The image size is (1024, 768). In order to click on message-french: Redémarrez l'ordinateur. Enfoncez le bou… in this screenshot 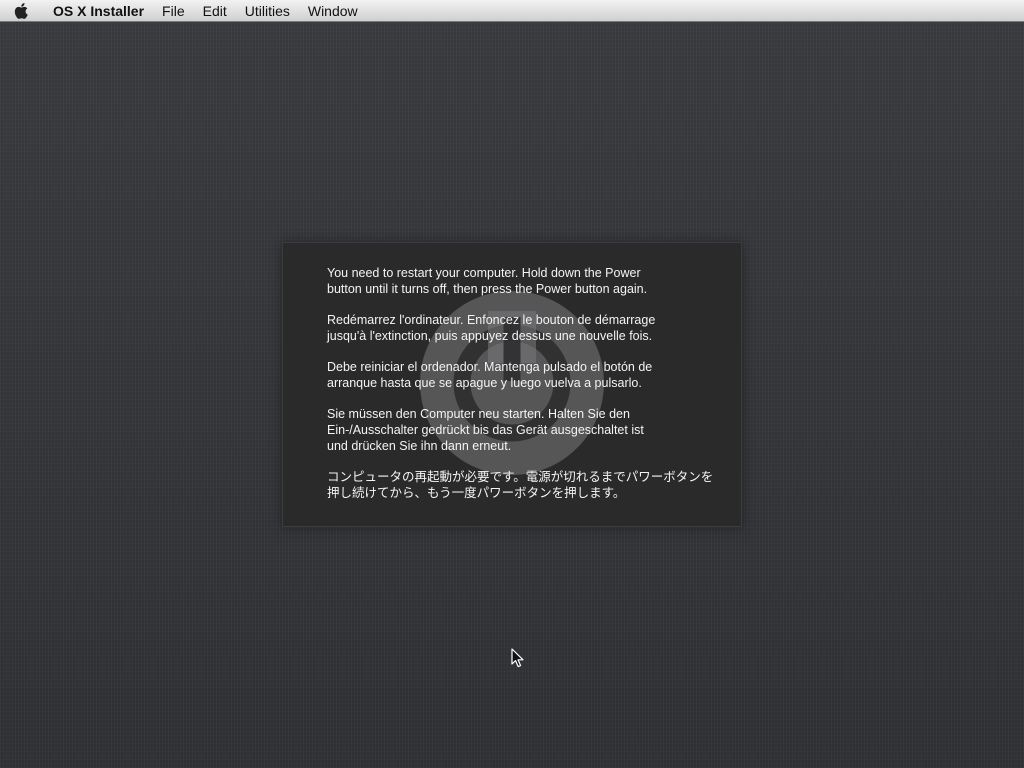, I will do `click(491, 328)`.